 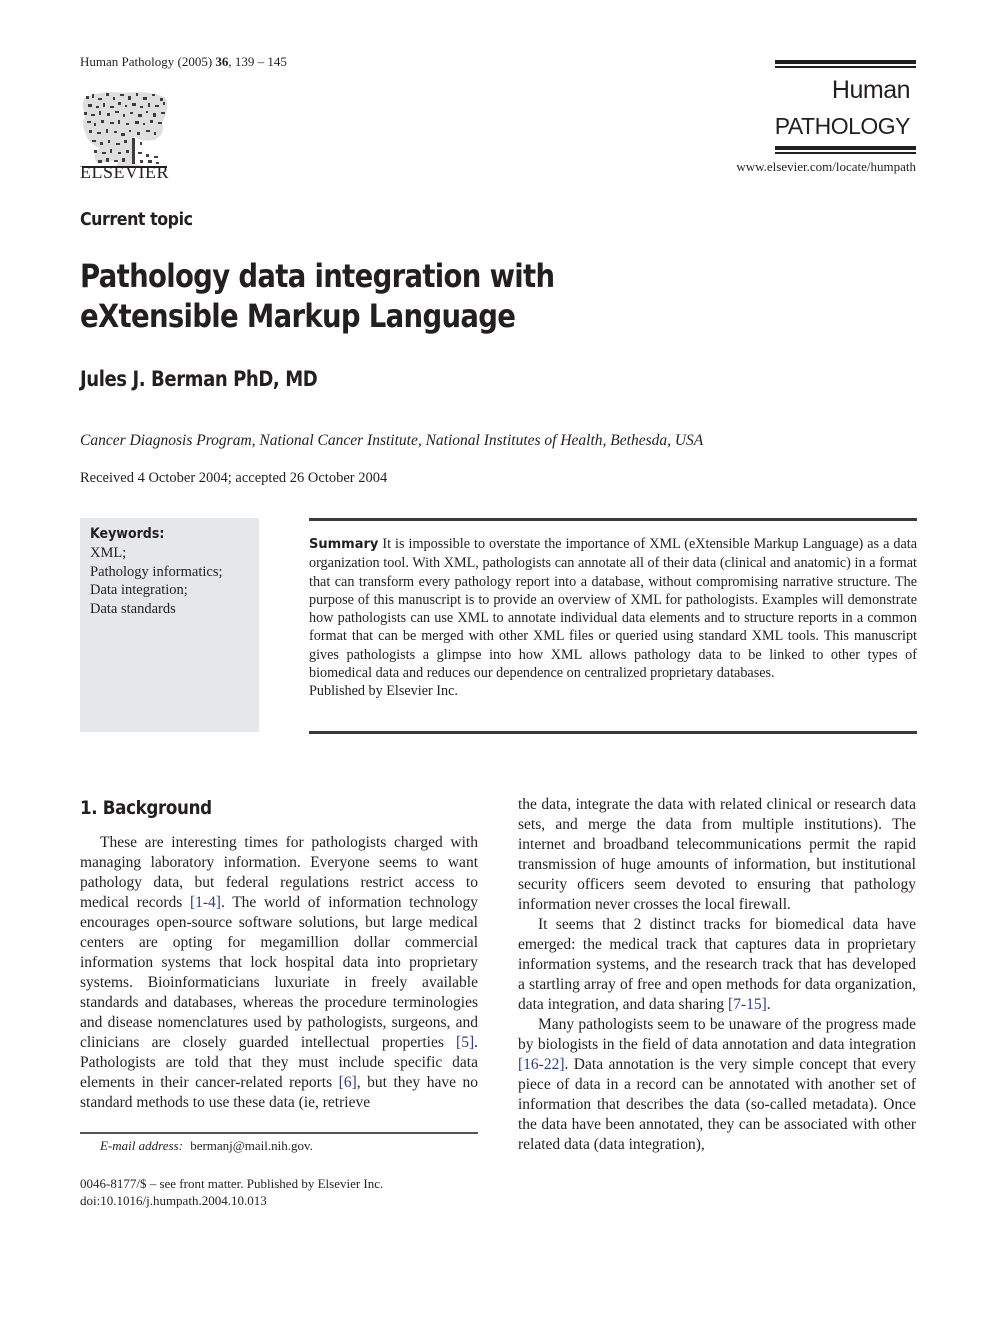 What do you see at coordinates (136, 219) in the screenshot?
I see `article-type: Current topic` at bounding box center [136, 219].